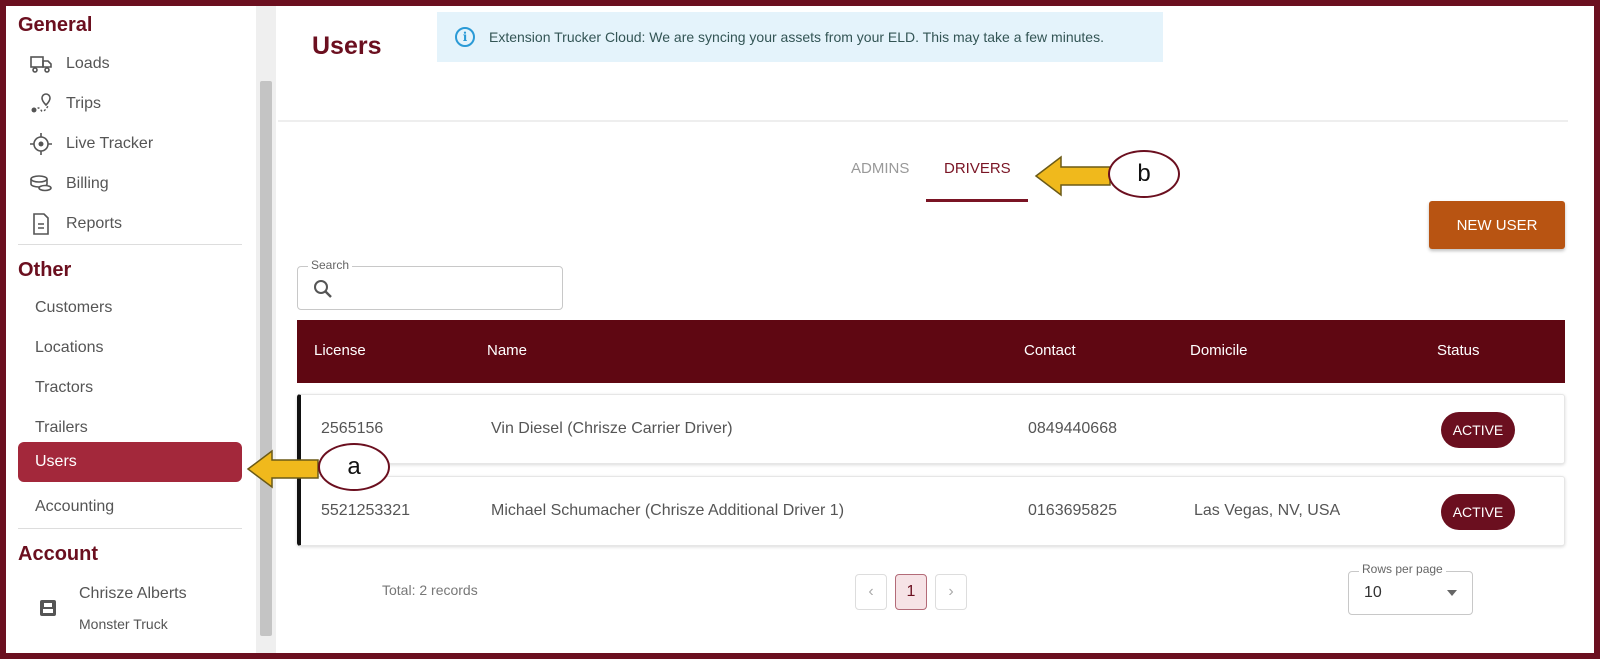 Image resolution: width=1600 pixels, height=659 pixels. I want to click on tab-admins: ADMINS, so click(880, 168).